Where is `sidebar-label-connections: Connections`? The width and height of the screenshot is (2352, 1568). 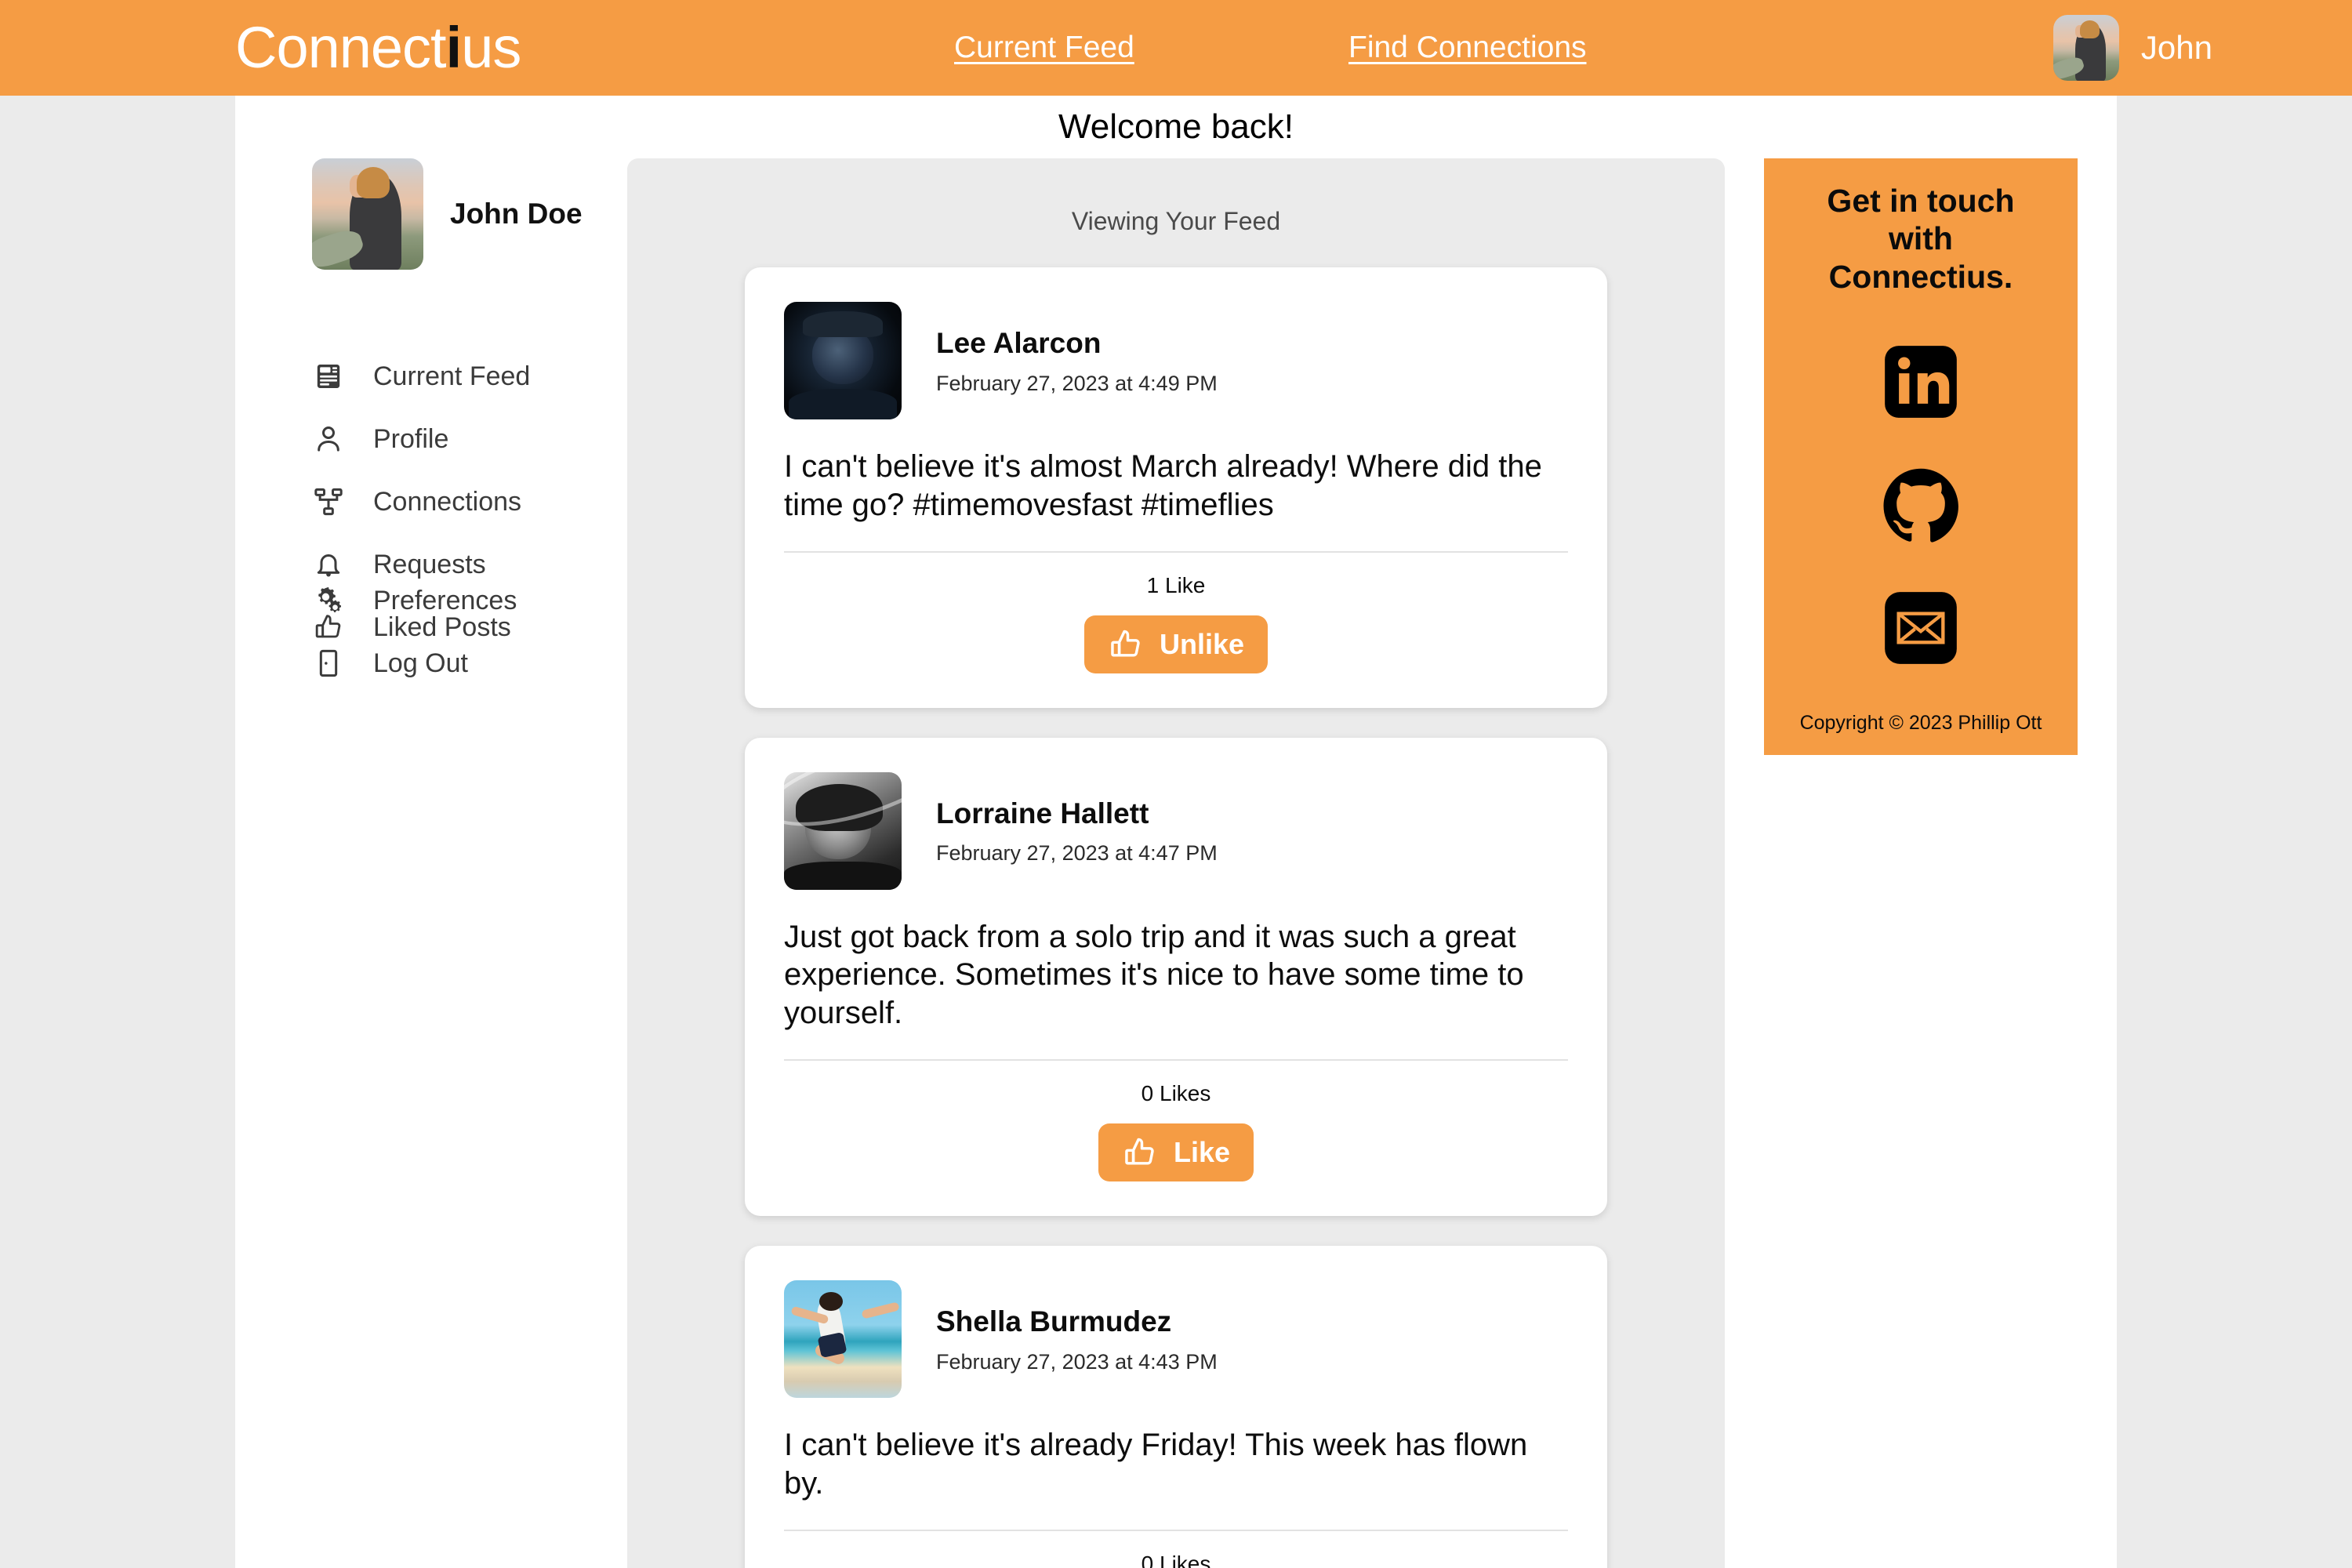 sidebar-label-connections: Connections is located at coordinates (447, 502).